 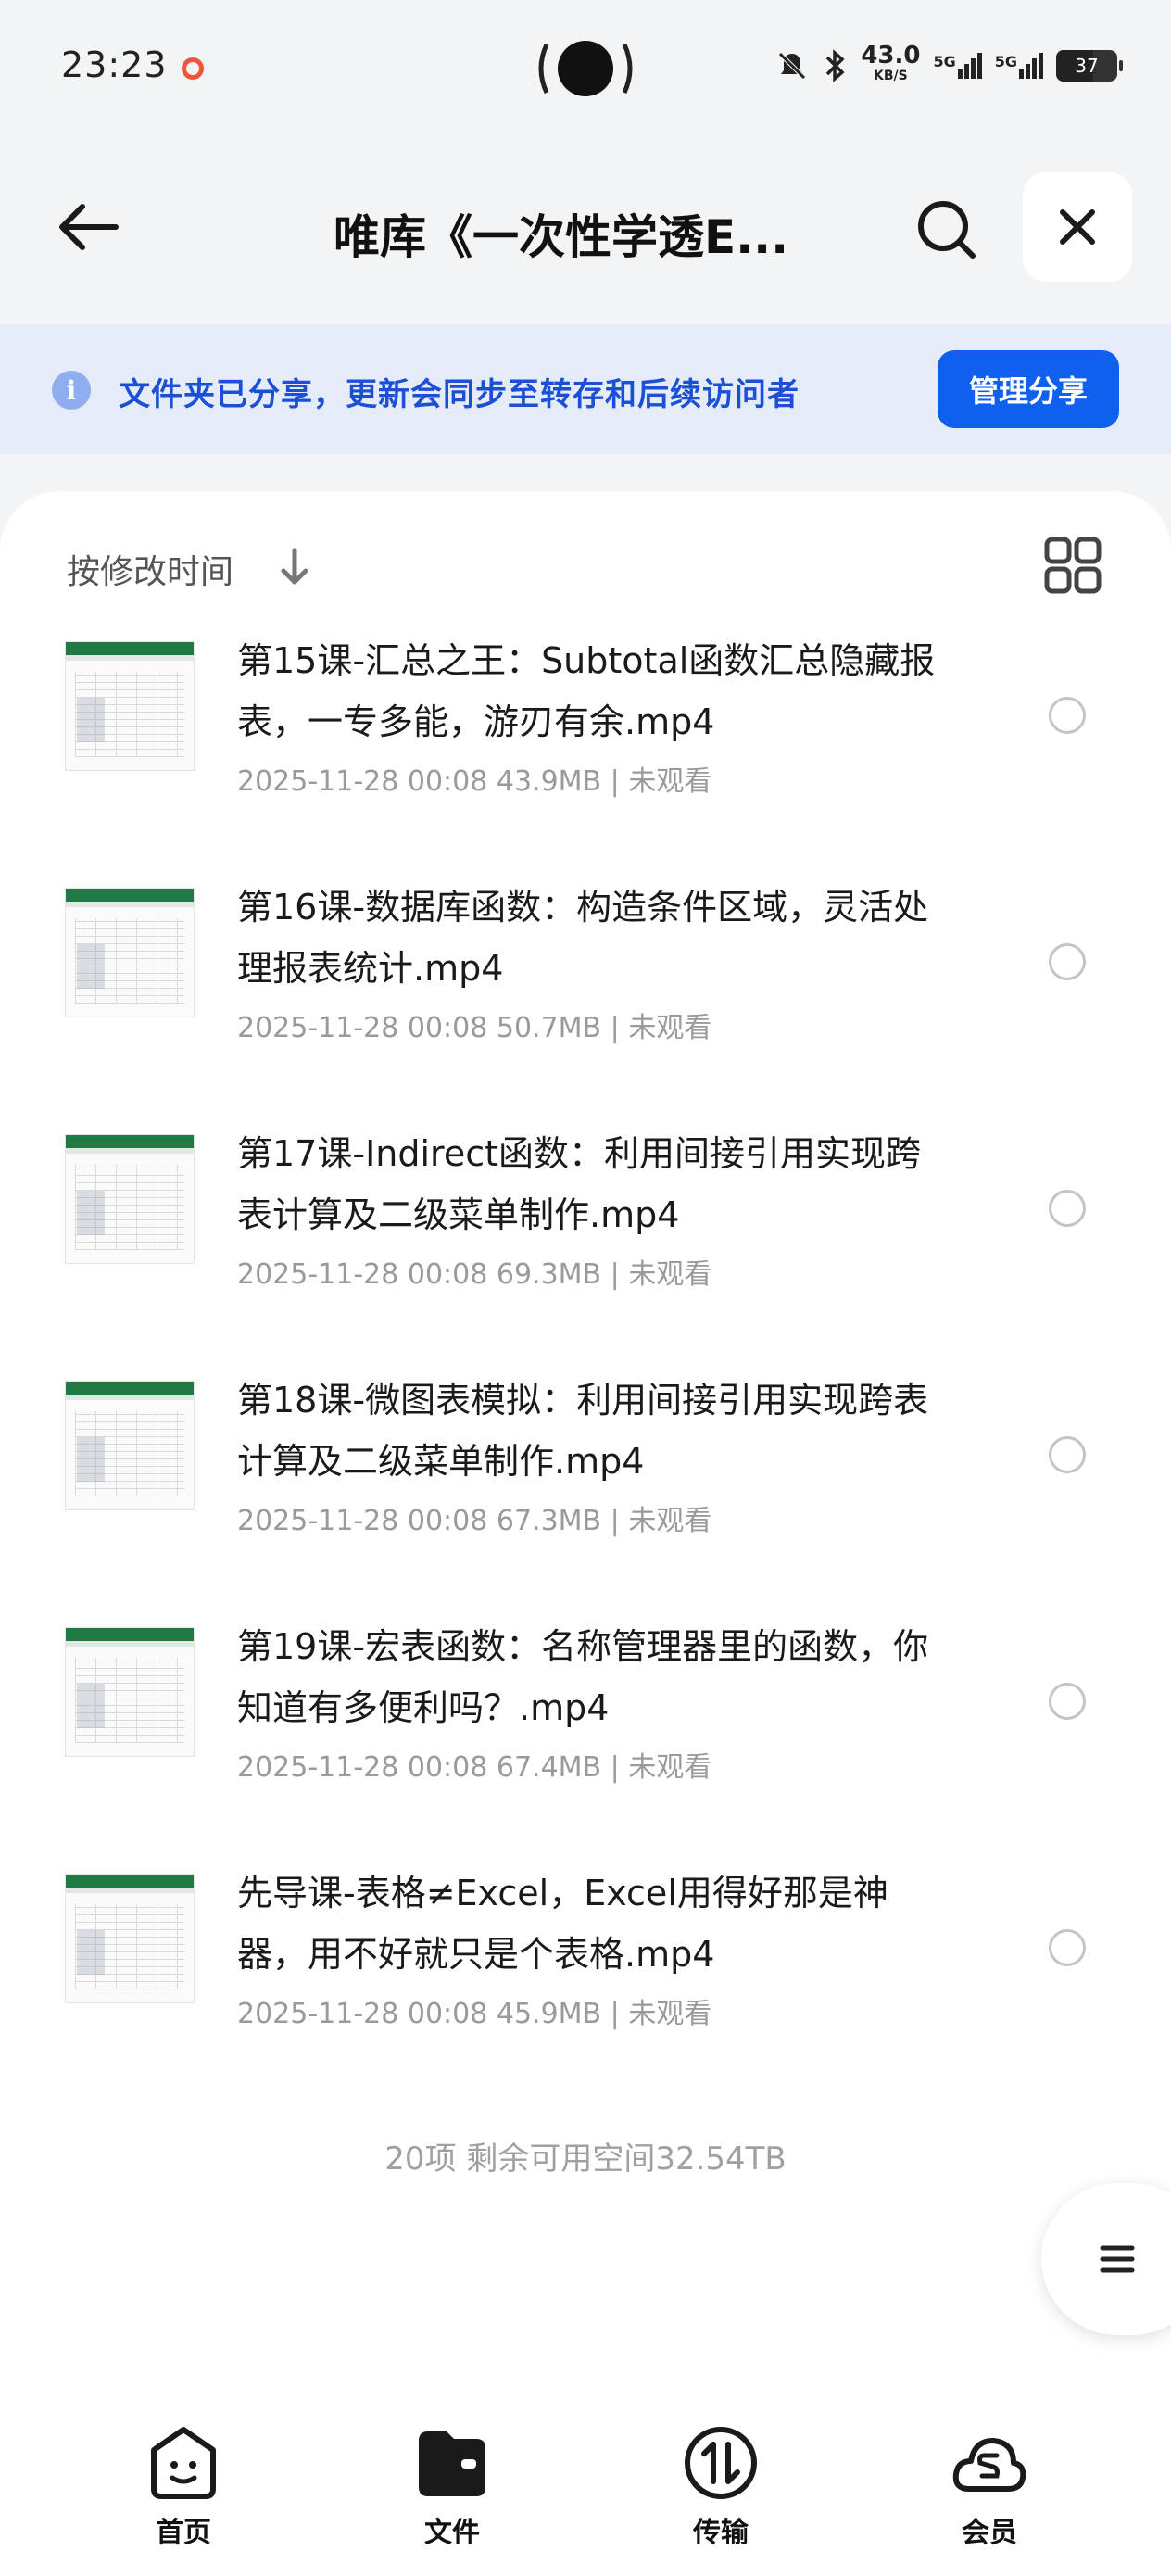 I want to click on nav-item-transfer: 传输, so click(x=721, y=2489).